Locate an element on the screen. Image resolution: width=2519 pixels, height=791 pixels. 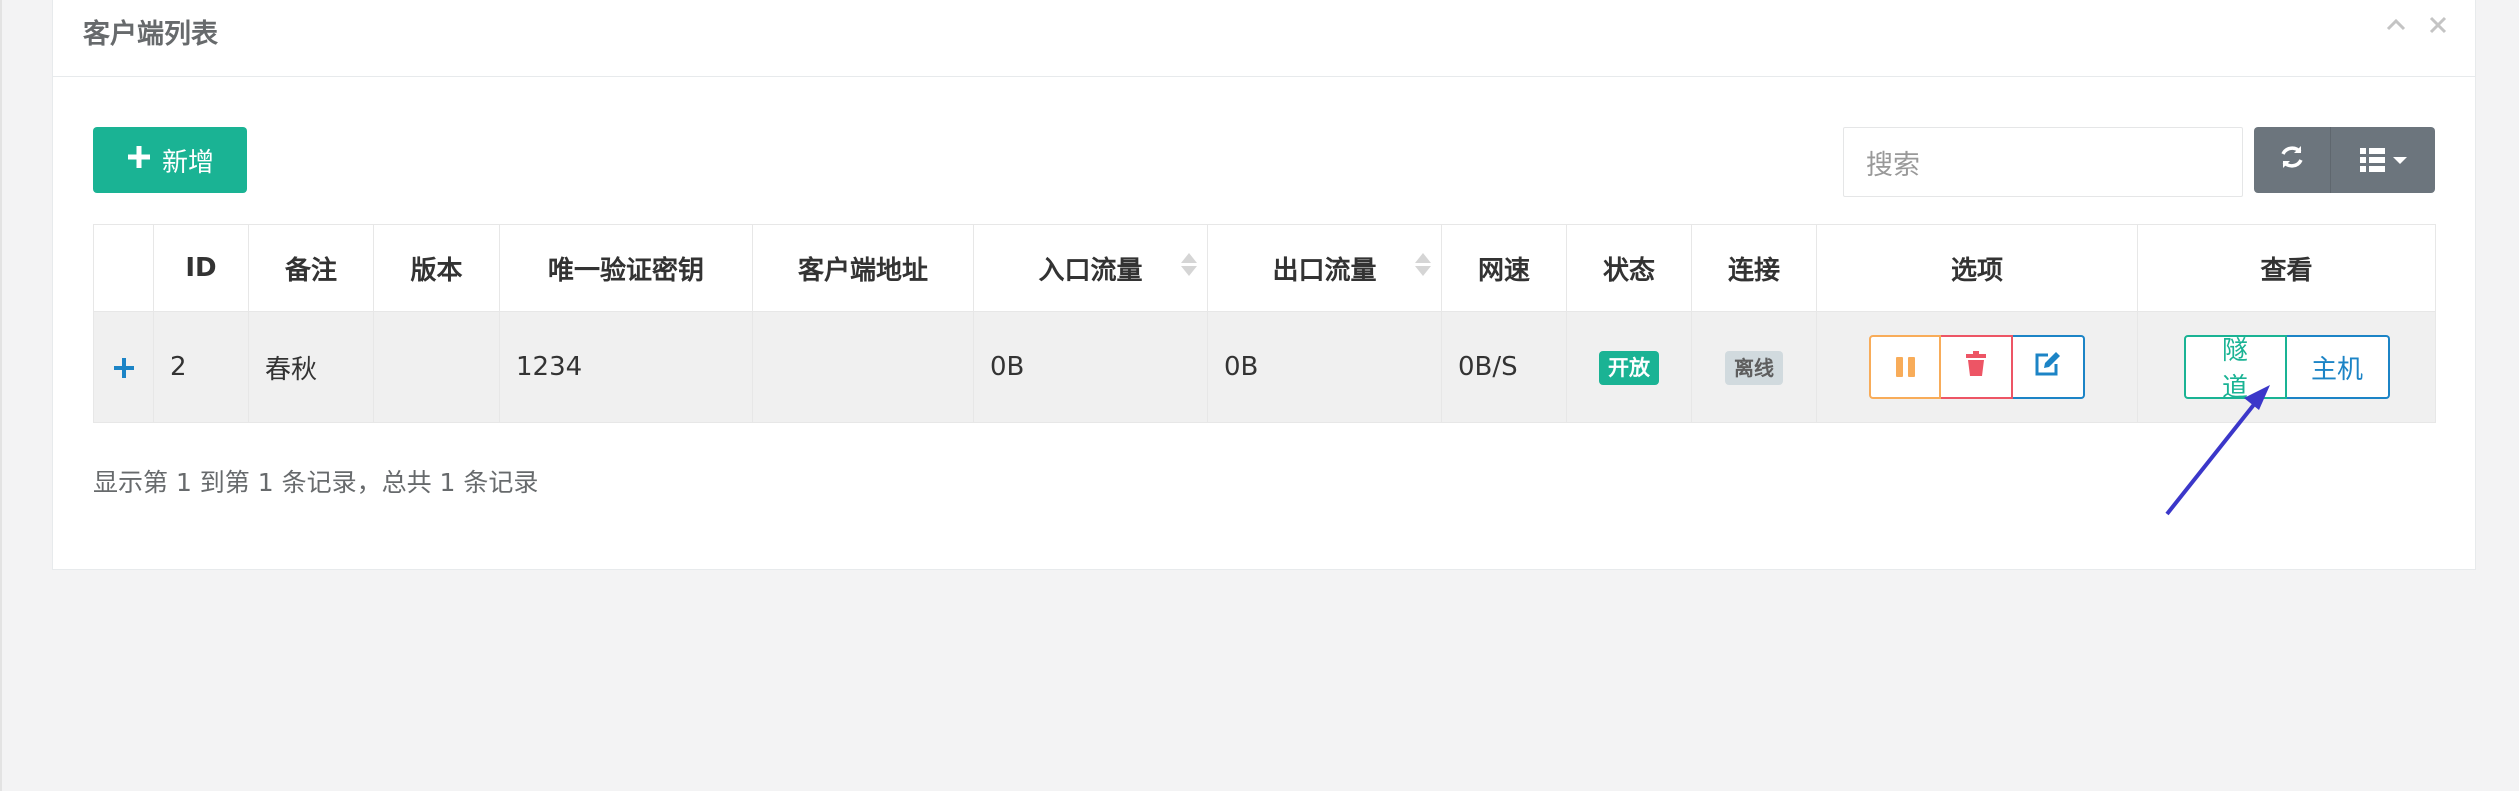
cell-status: 开放 is located at coordinates (1629, 367).